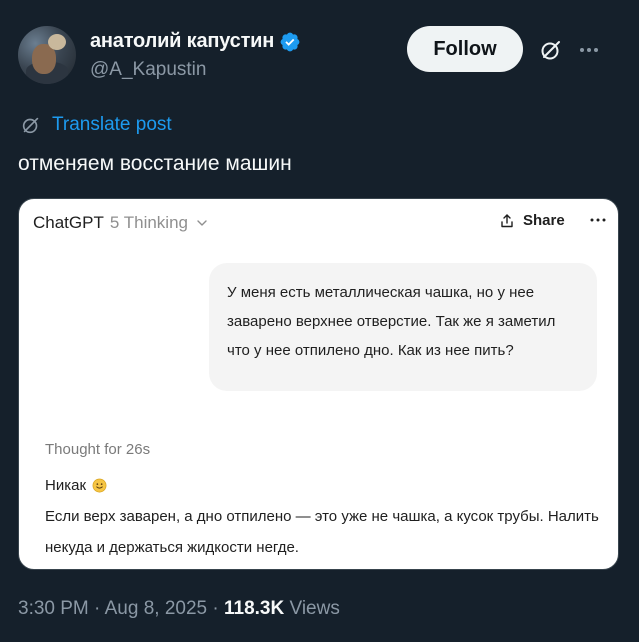 Image resolution: width=639 pixels, height=642 pixels. Describe the element at coordinates (68, 222) in the screenshot. I see `model-name: ChatGPT` at that location.